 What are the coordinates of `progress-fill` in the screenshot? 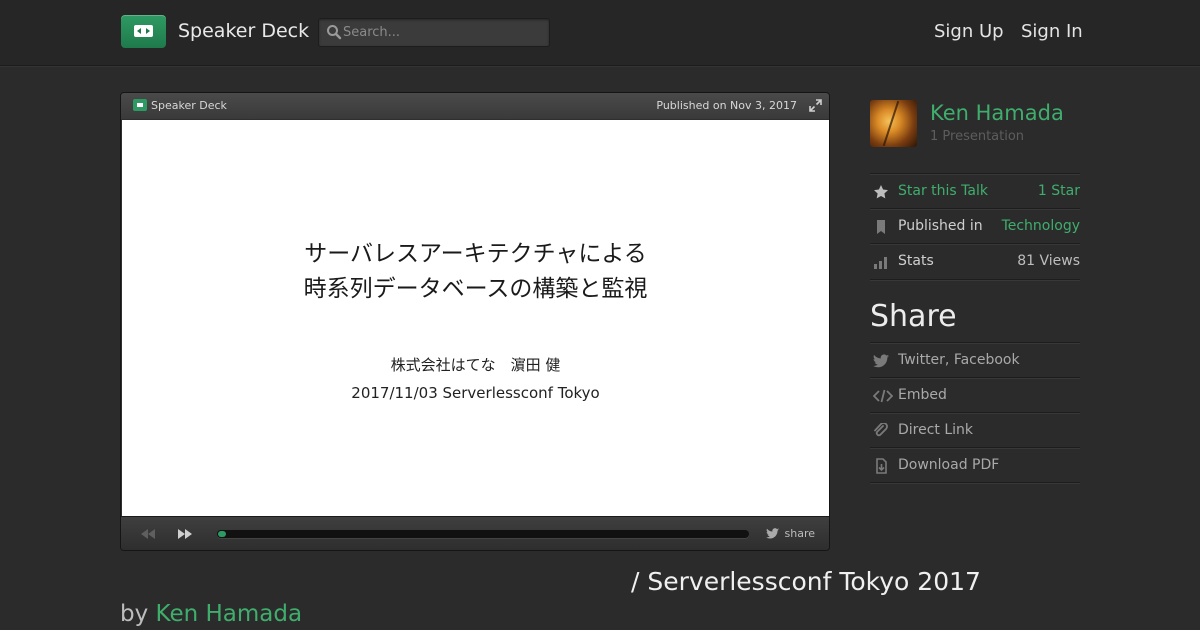 It's located at (222, 534).